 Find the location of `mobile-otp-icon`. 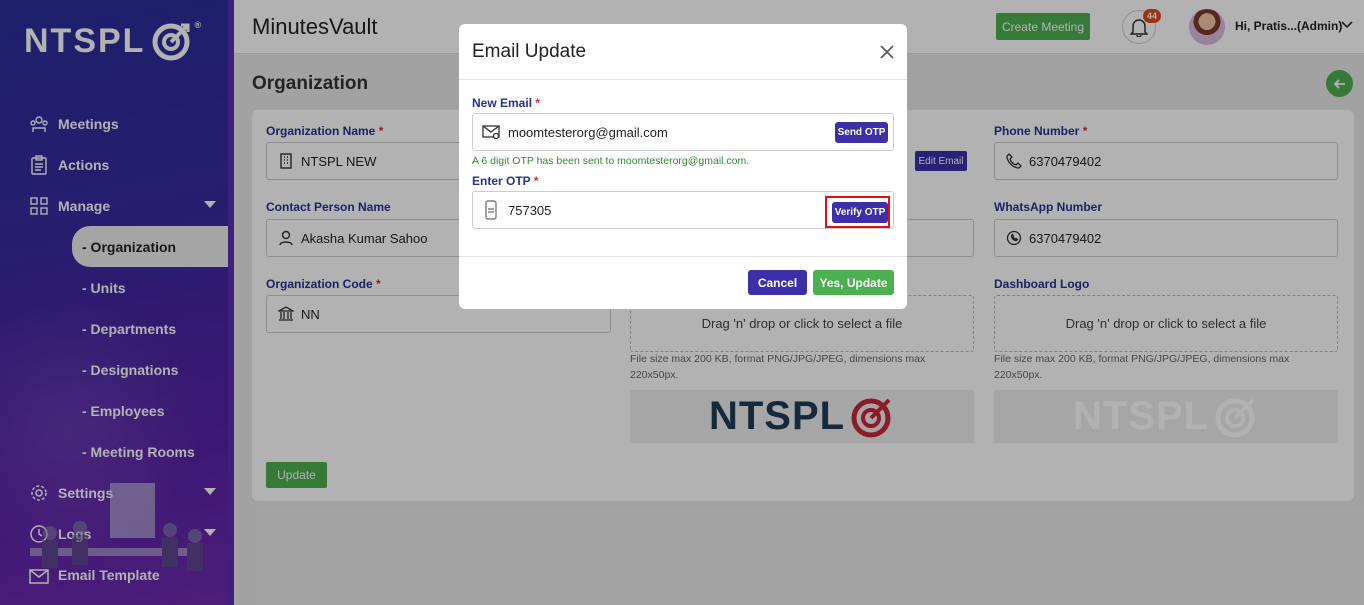

mobile-otp-icon is located at coordinates (491, 210).